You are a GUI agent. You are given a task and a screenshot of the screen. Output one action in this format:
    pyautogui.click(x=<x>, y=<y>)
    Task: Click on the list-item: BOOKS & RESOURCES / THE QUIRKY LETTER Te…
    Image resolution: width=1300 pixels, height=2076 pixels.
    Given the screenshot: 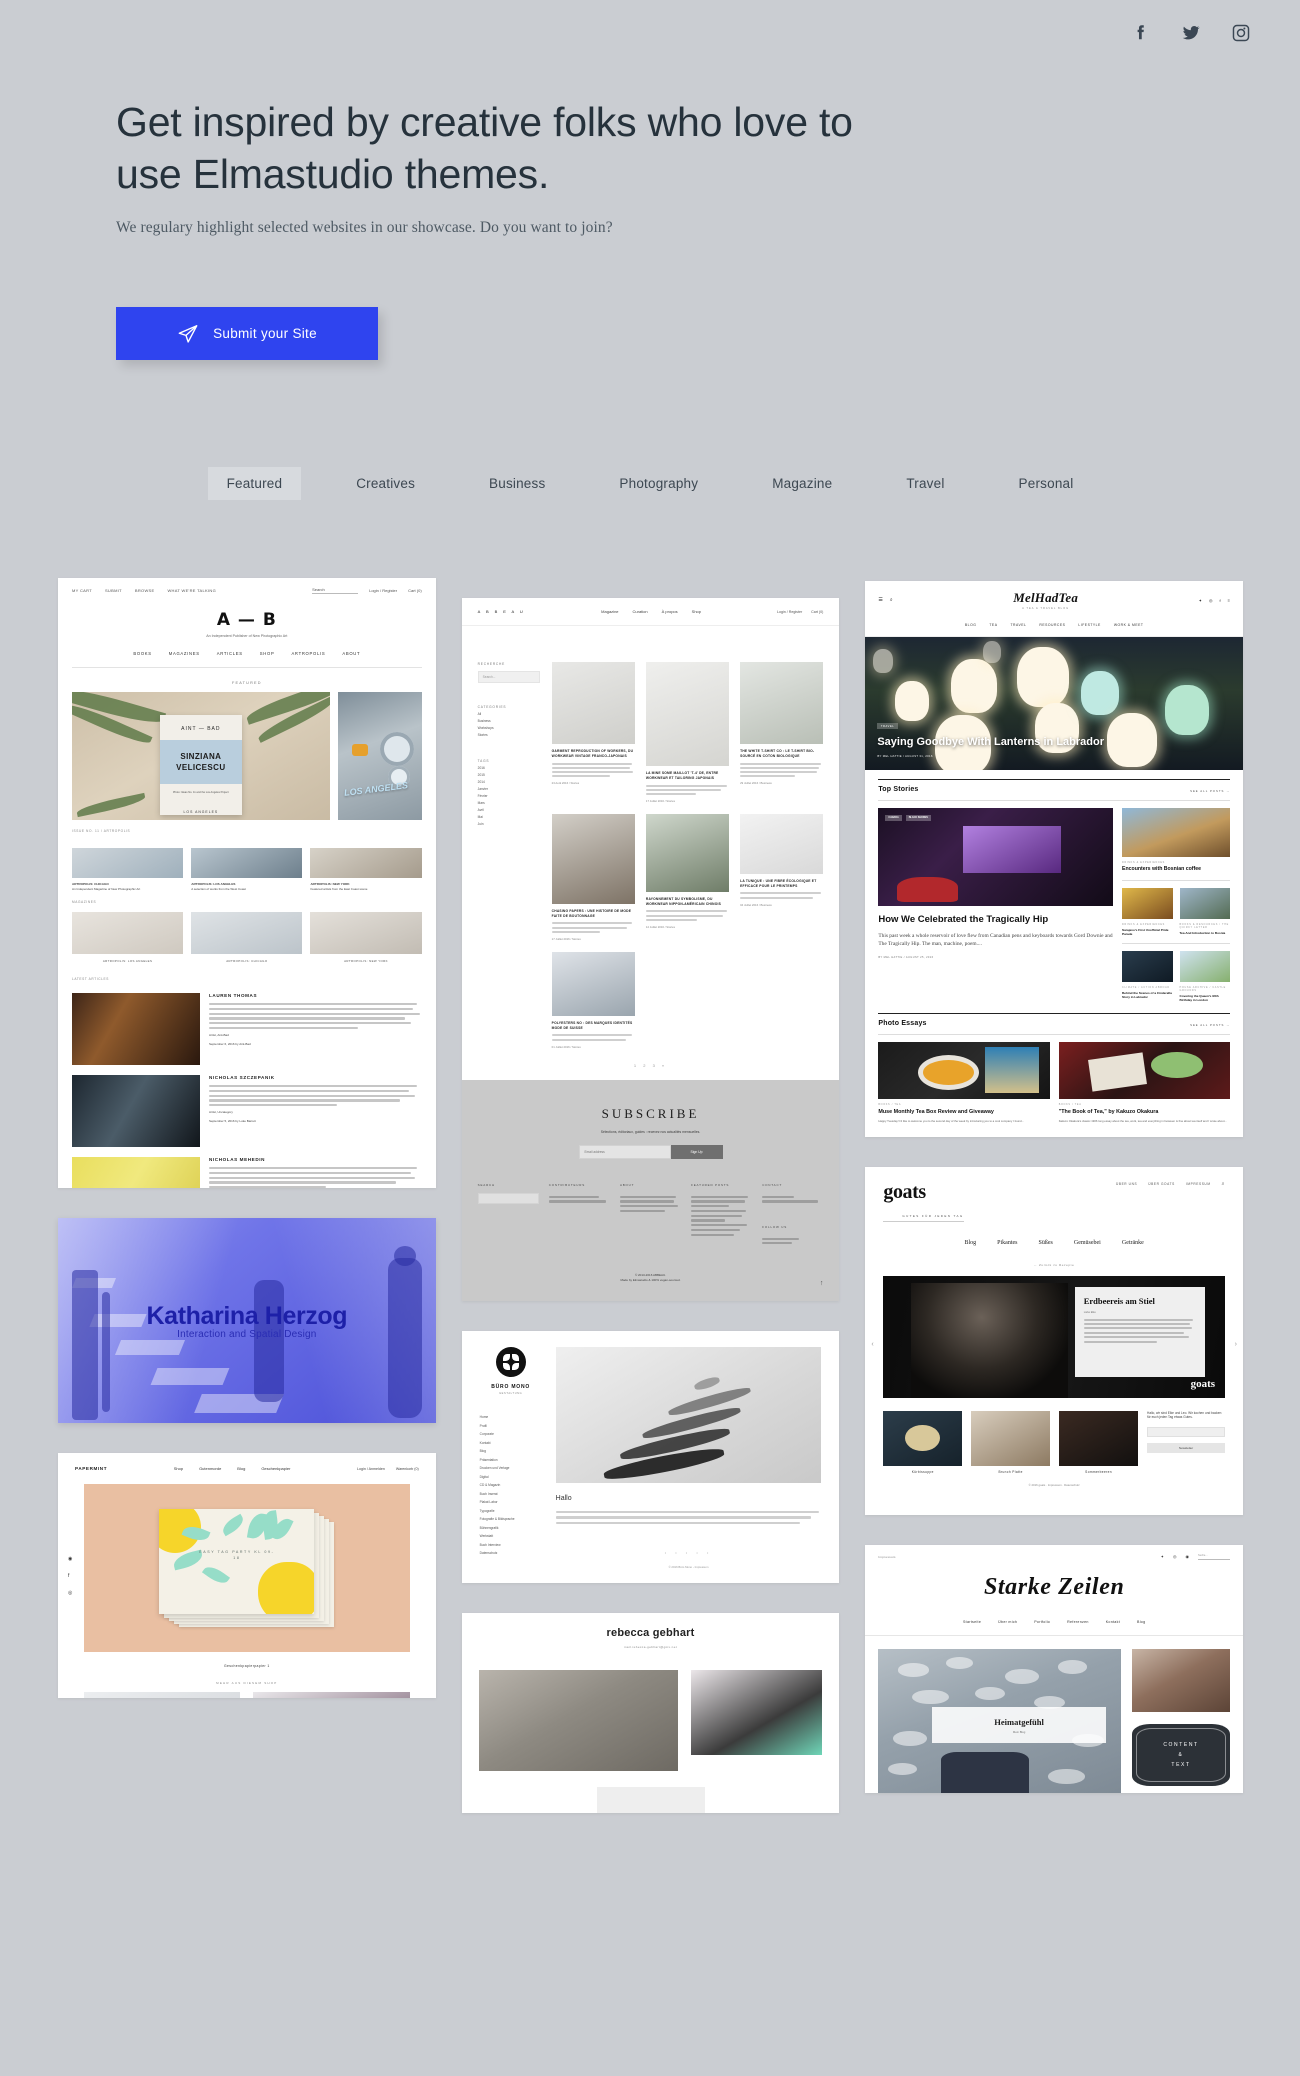 What is the action you would take?
    pyautogui.click(x=1205, y=911)
    